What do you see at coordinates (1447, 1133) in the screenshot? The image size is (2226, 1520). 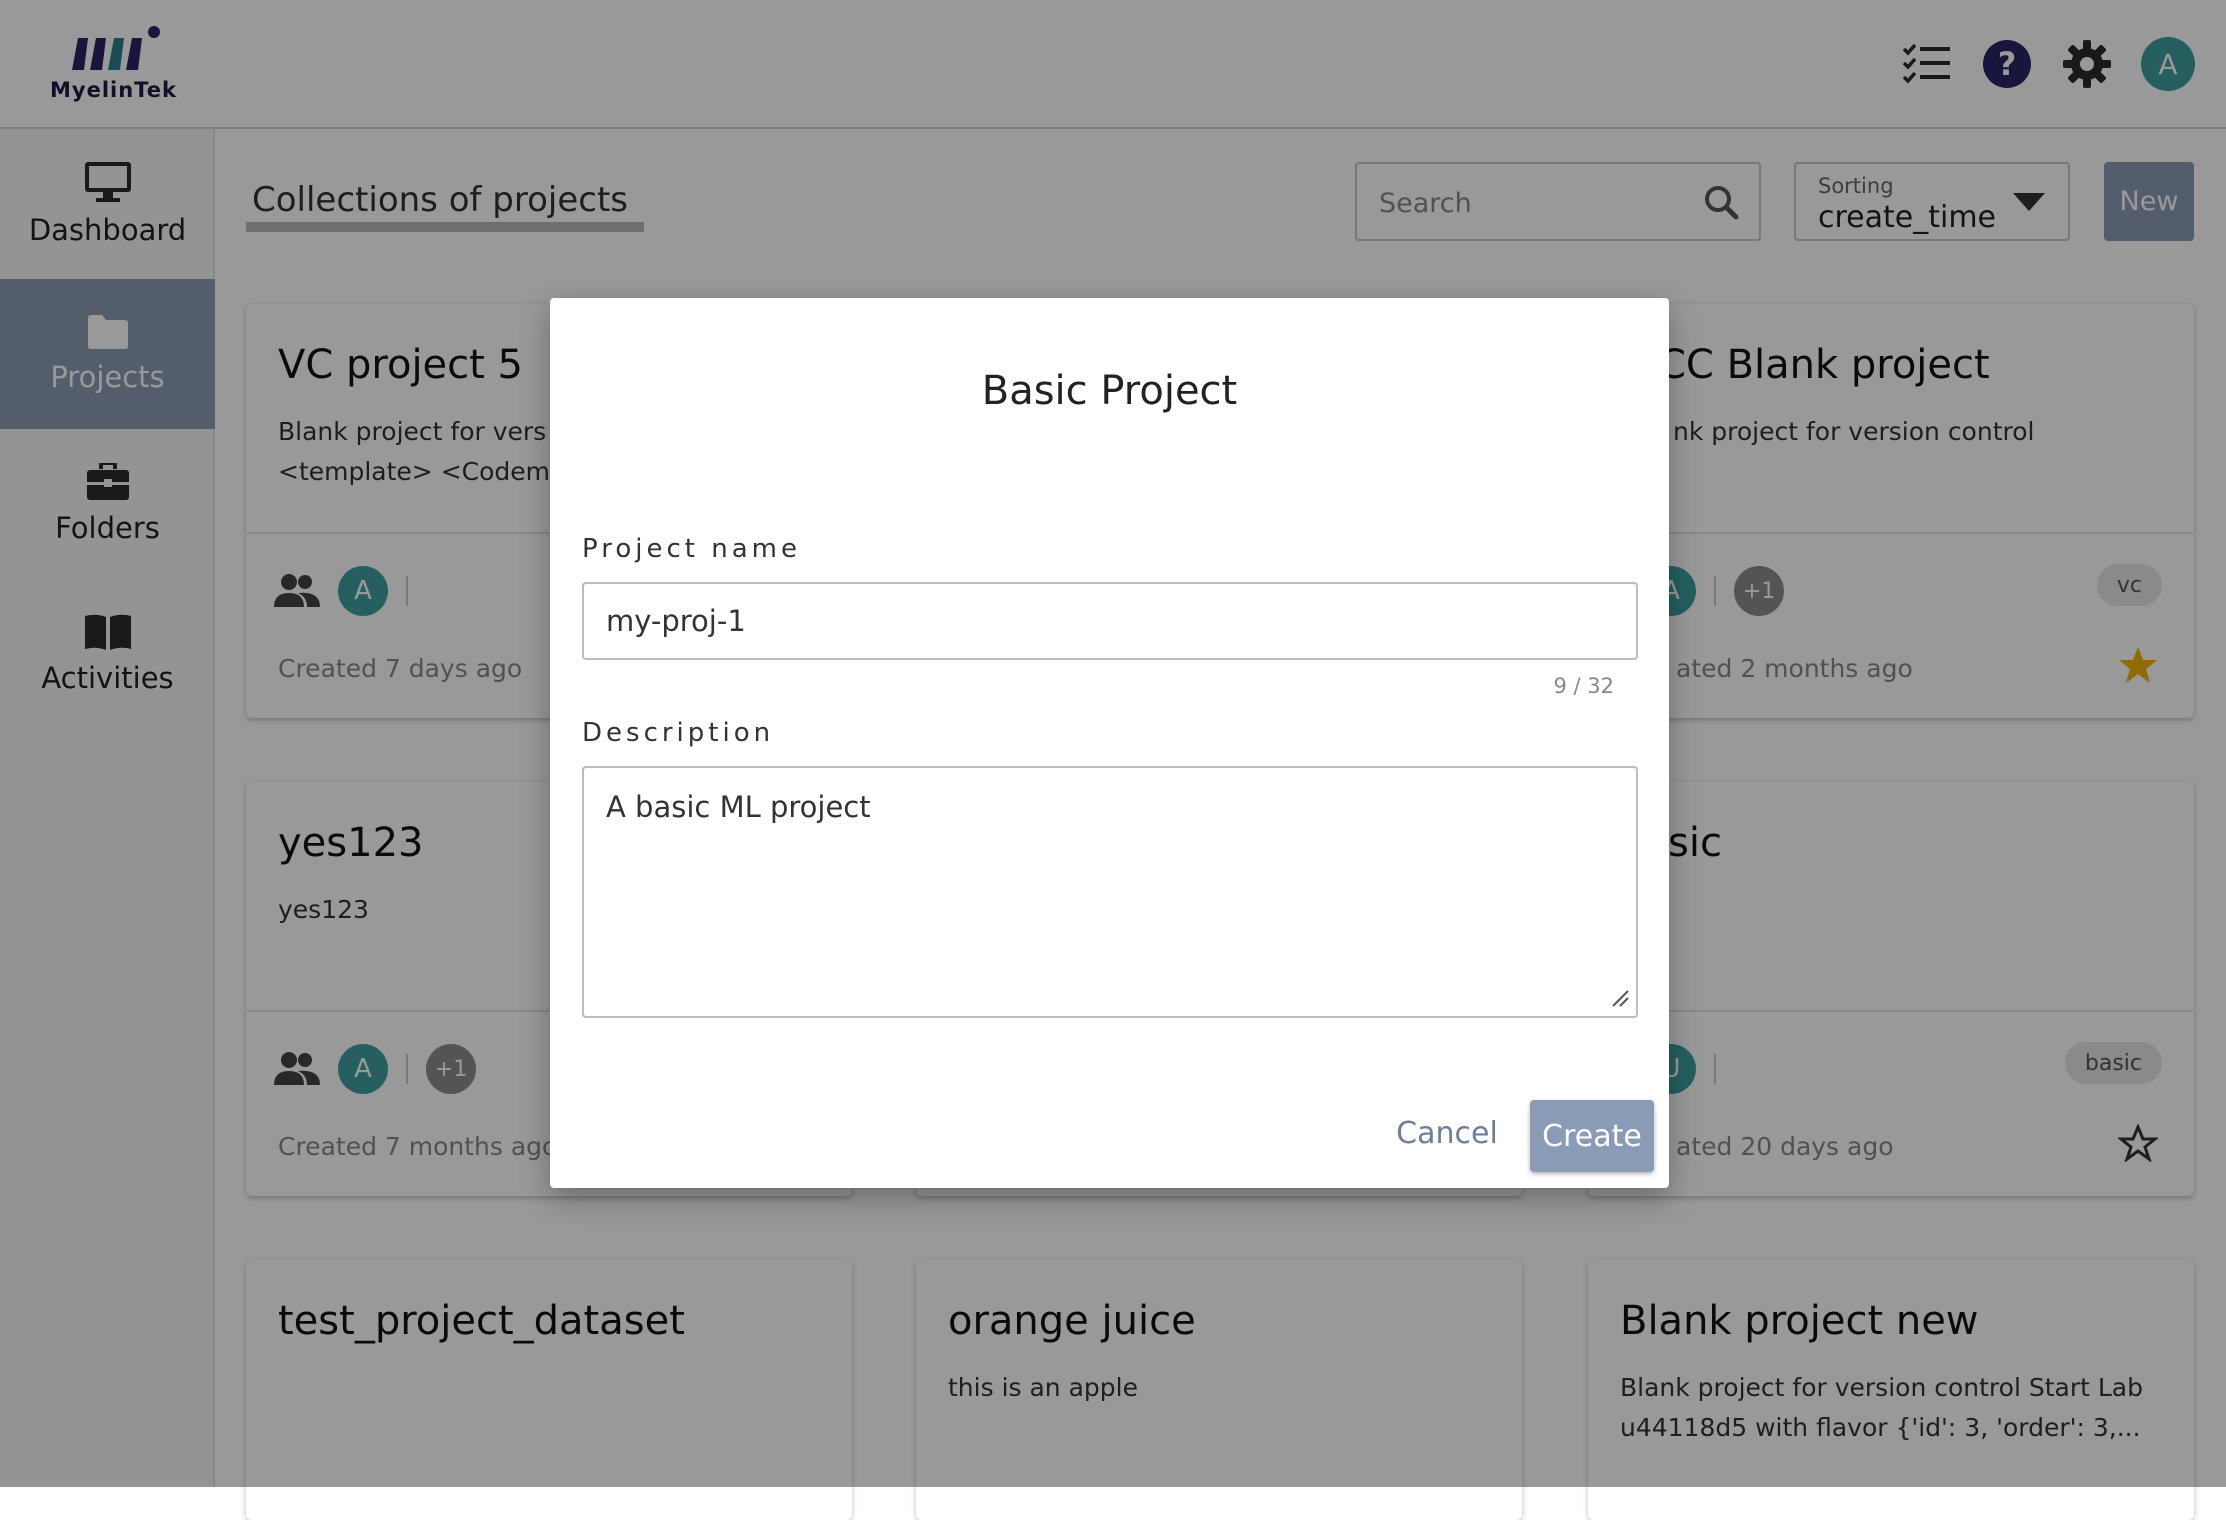 I see `cancel-button: Cancel` at bounding box center [1447, 1133].